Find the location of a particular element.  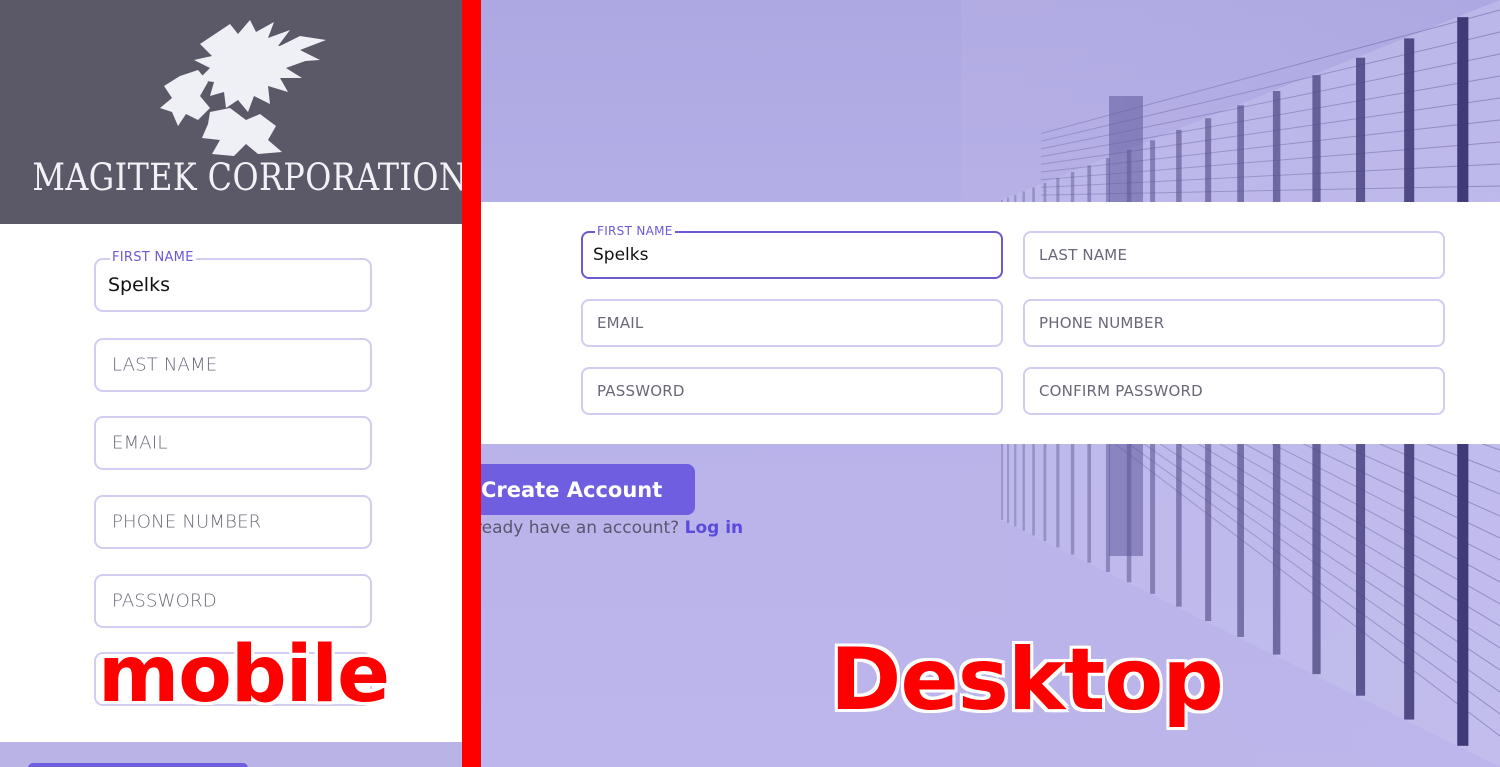

login-prompt-text: ready have an account? is located at coordinates (580, 528).